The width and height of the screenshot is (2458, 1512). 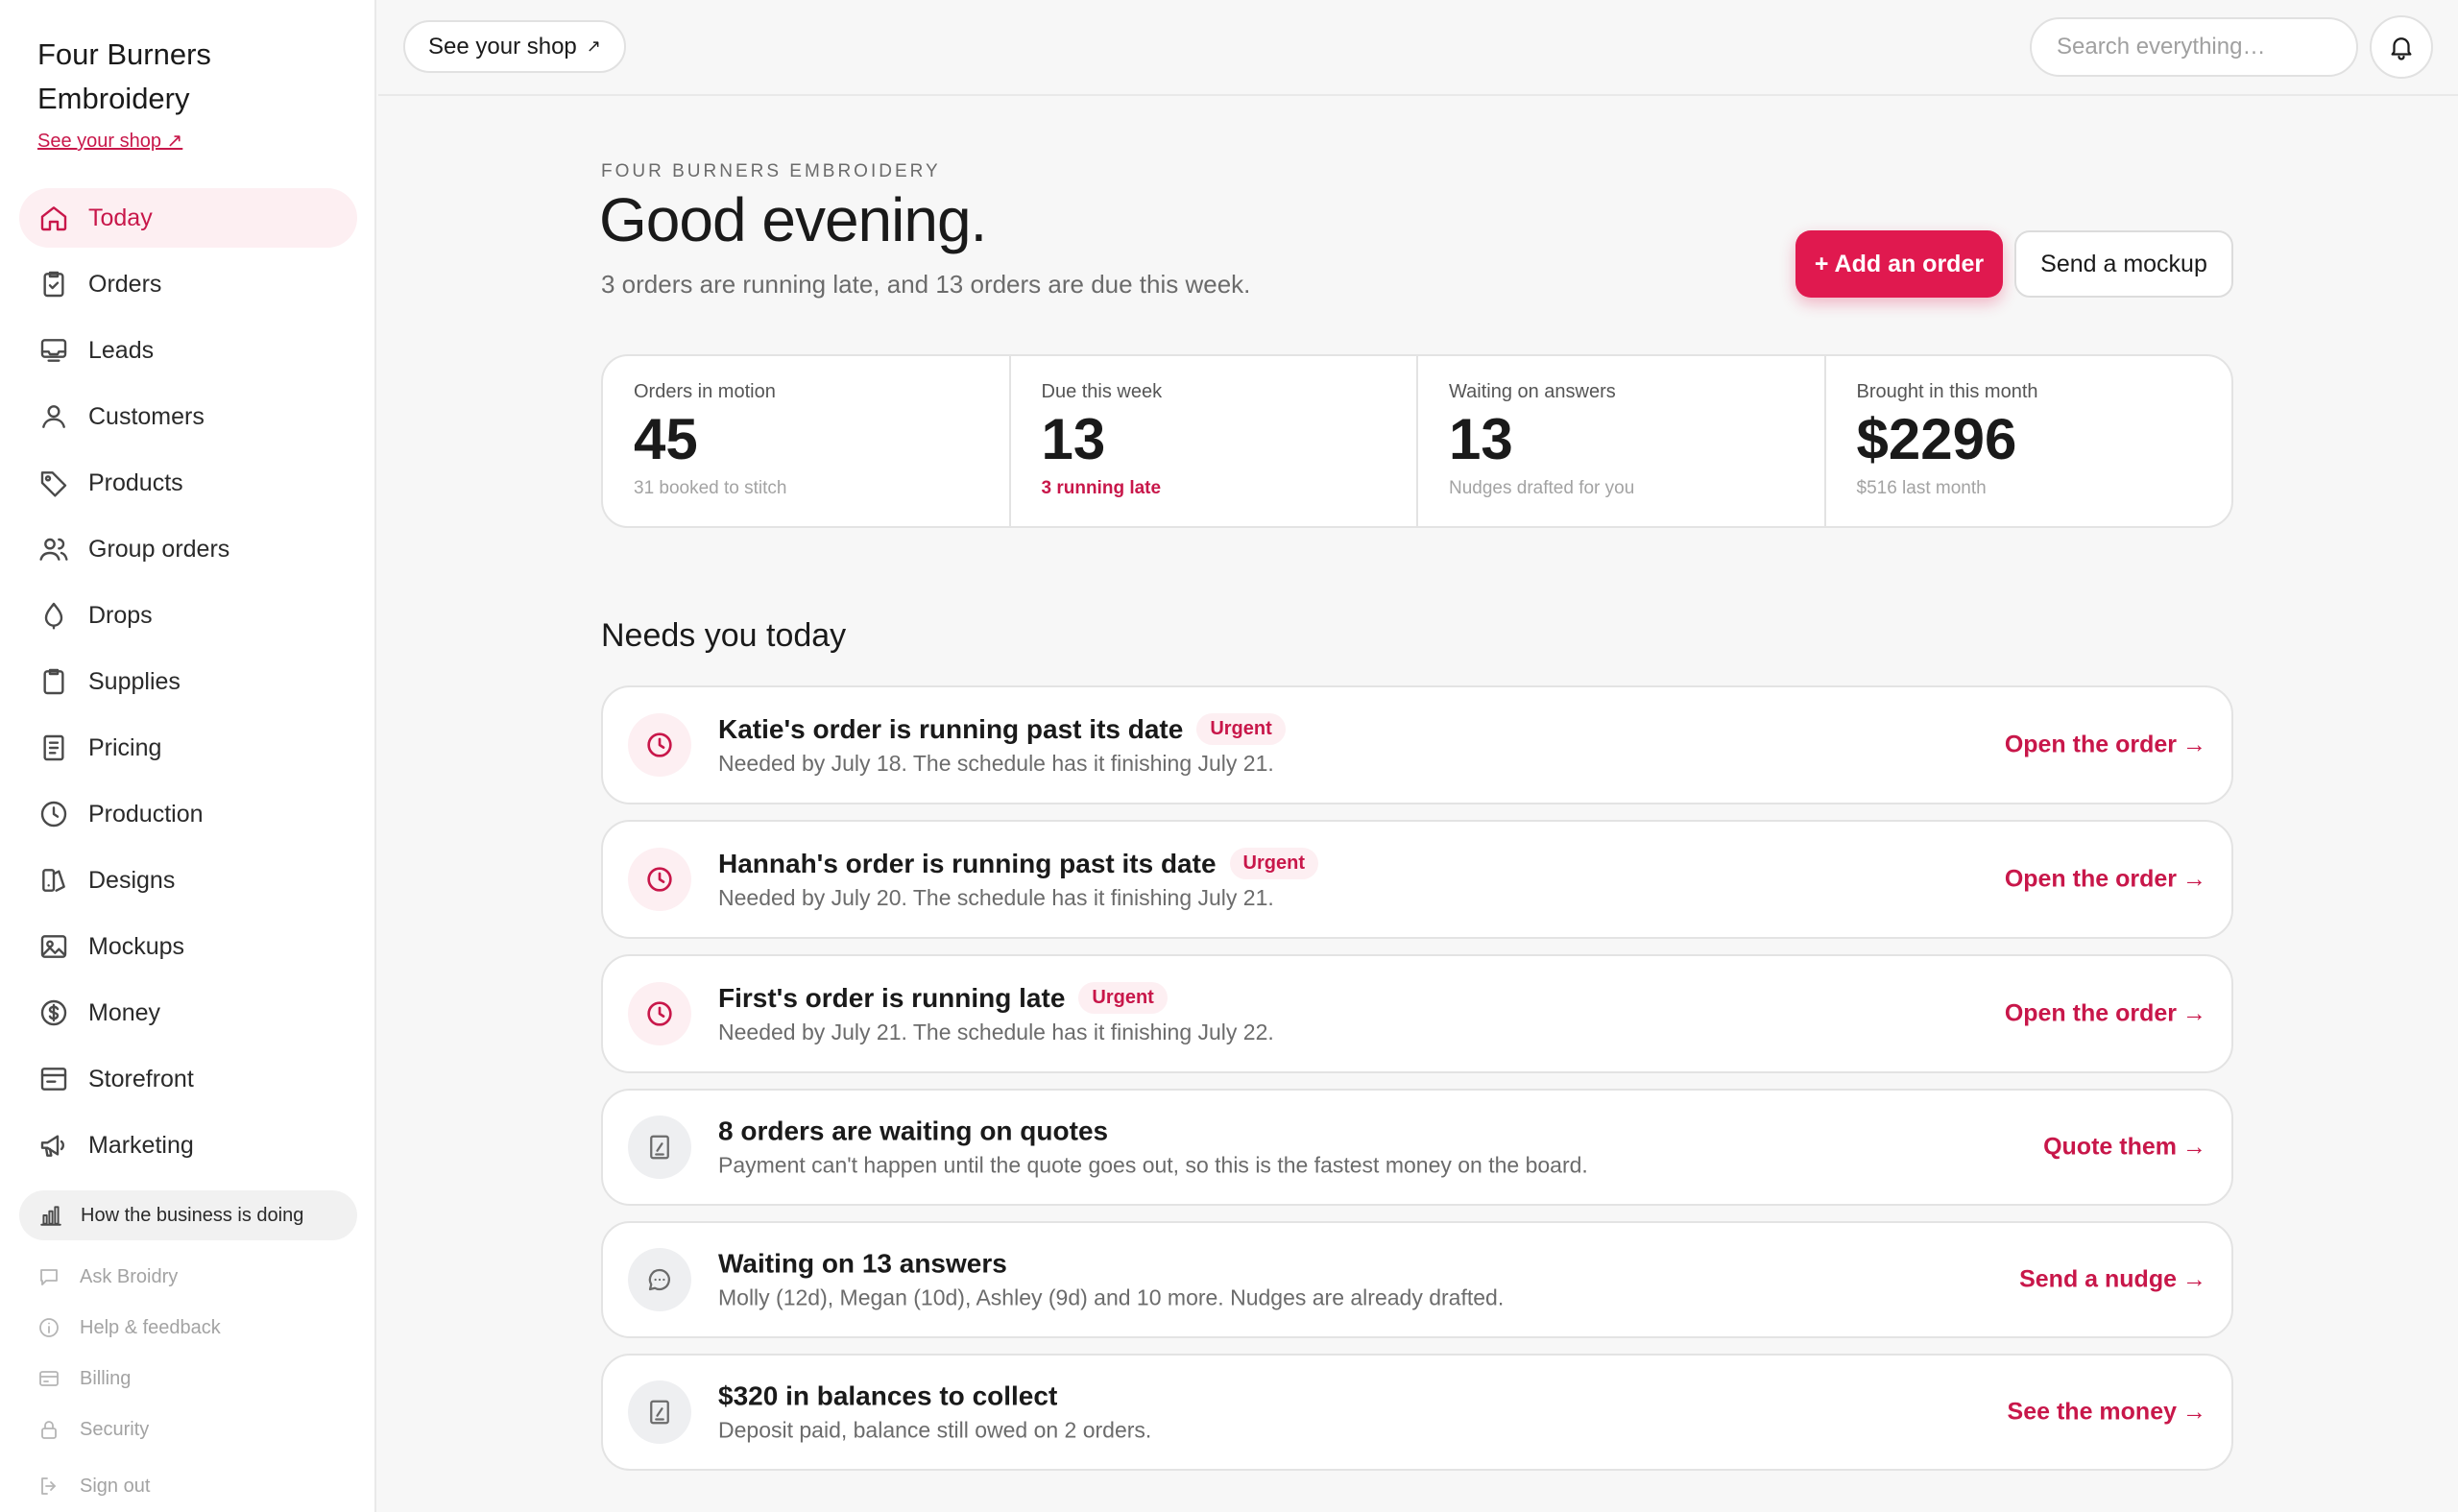 I want to click on sidebar-item-storefront: Storefront, so click(x=188, y=1079).